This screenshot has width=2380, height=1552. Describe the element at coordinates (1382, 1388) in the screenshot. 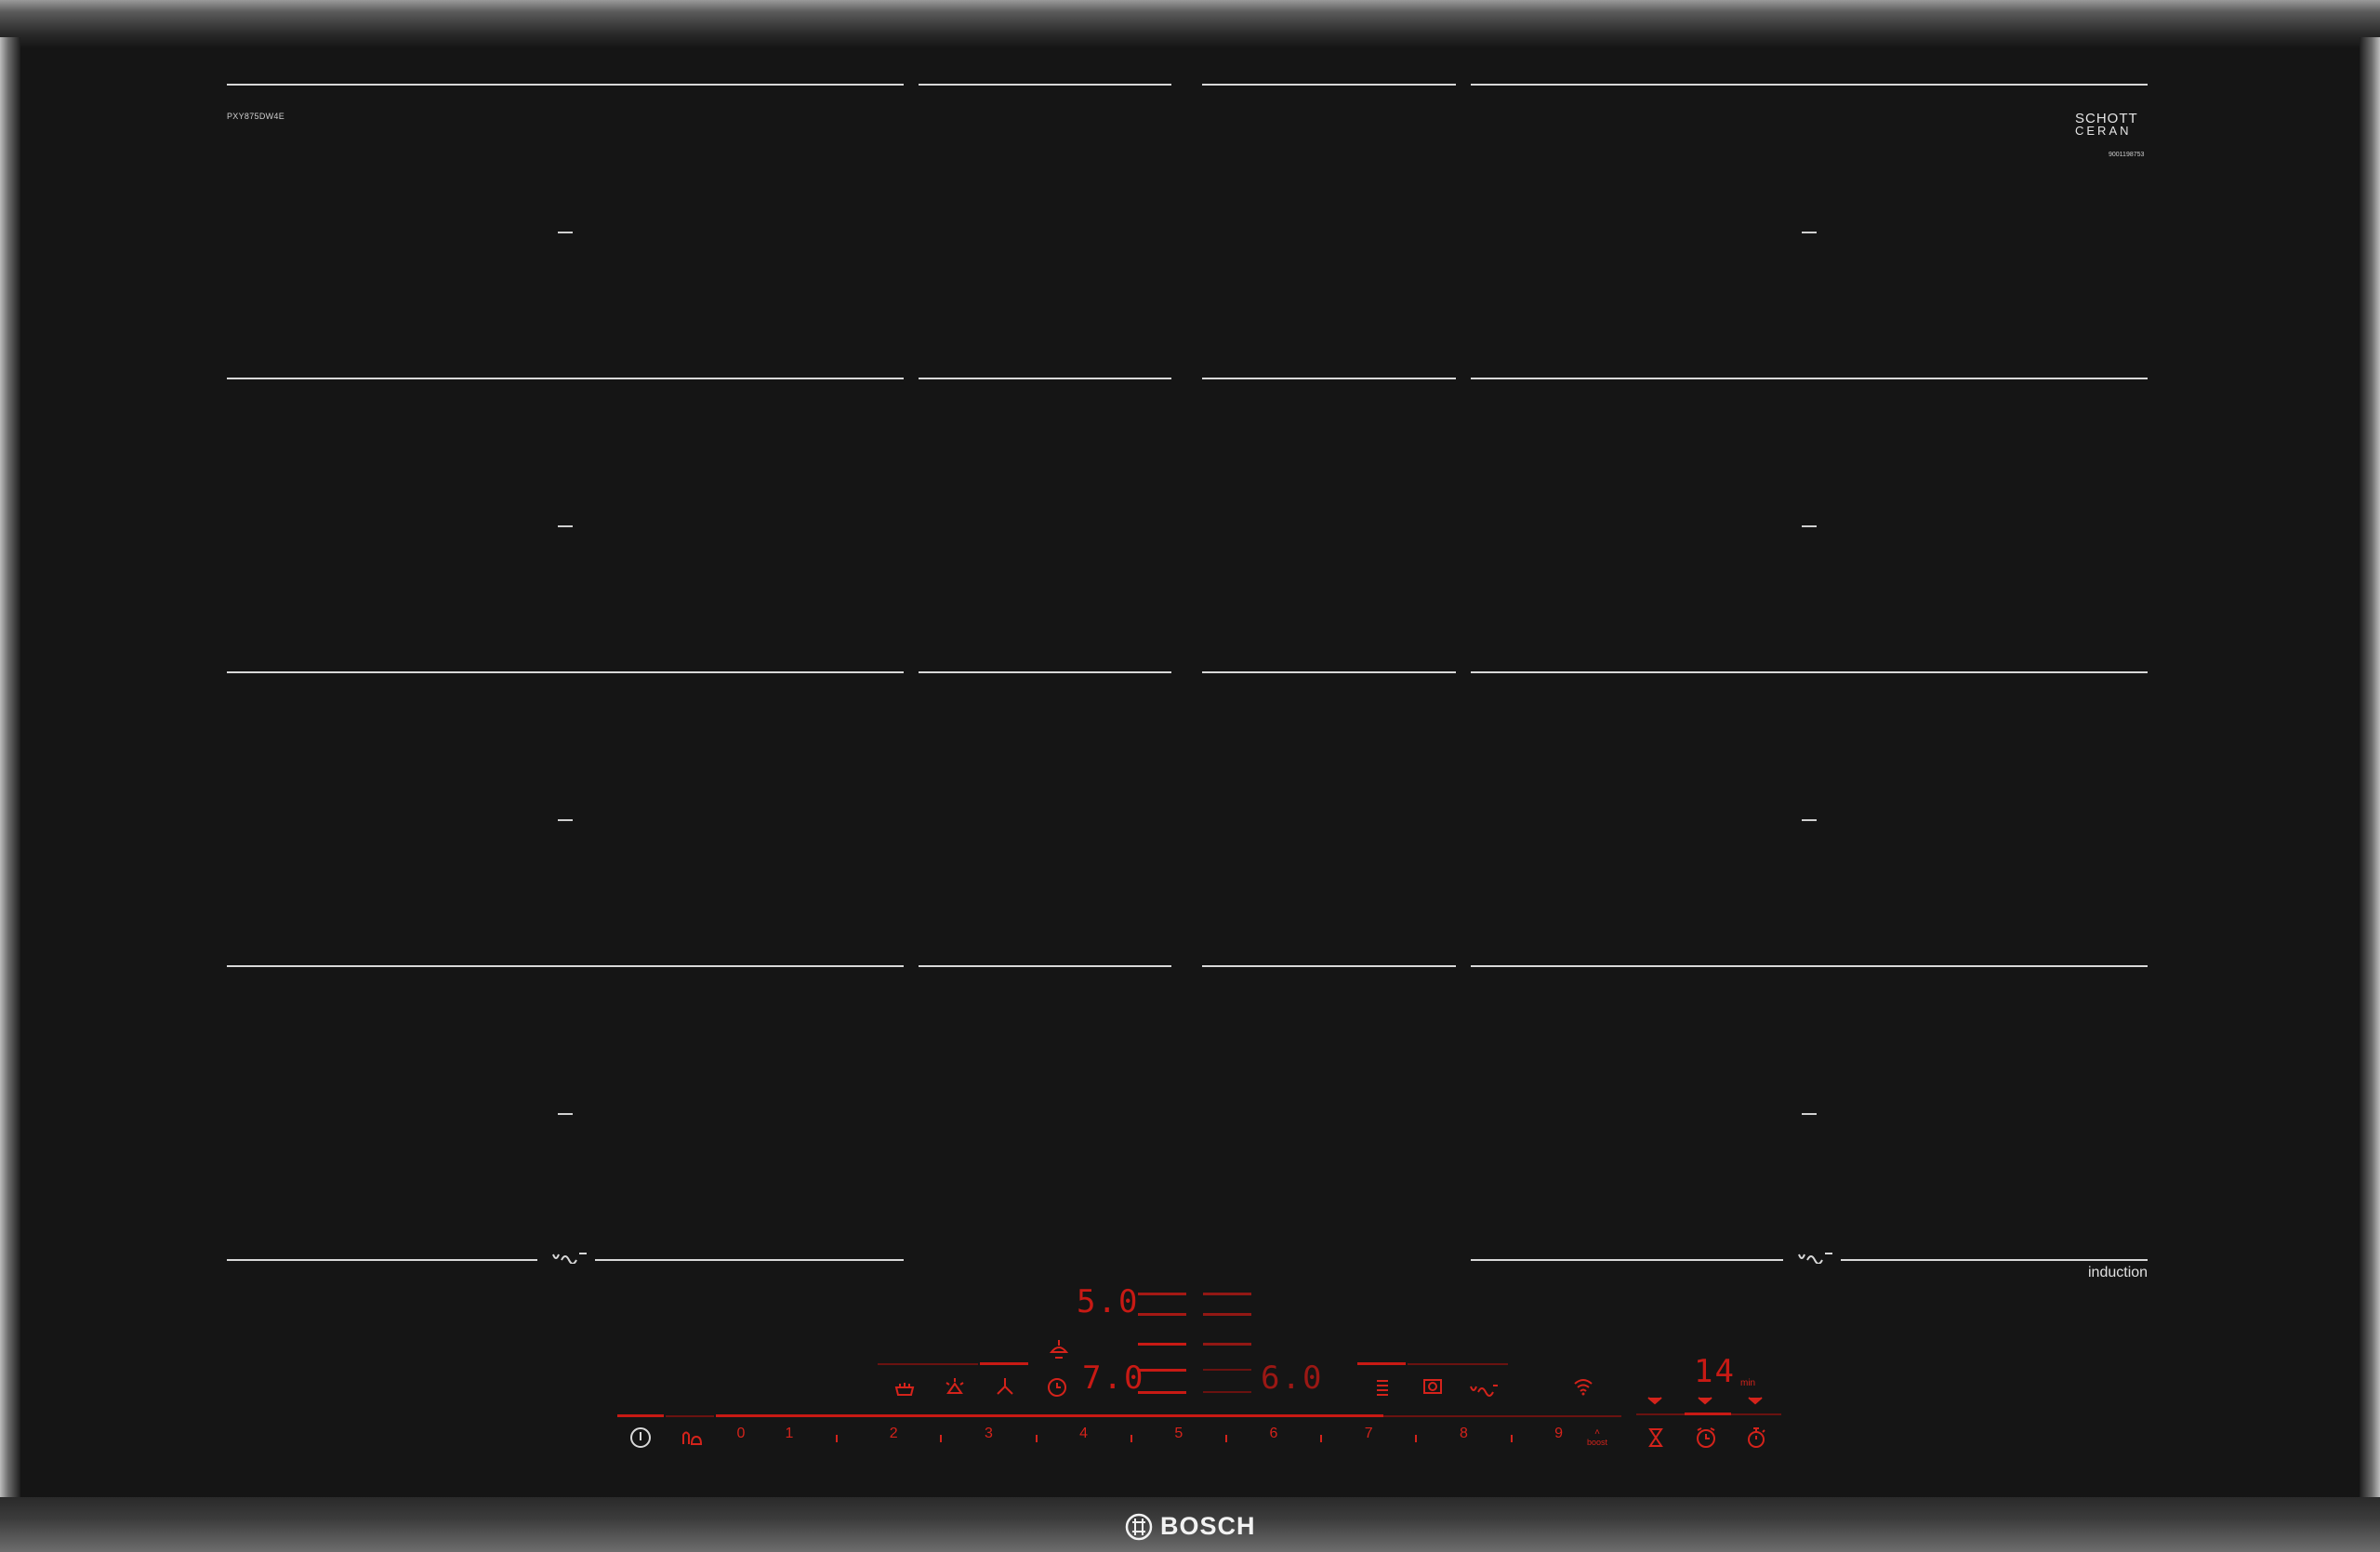

I see `flex-move-icon` at that location.